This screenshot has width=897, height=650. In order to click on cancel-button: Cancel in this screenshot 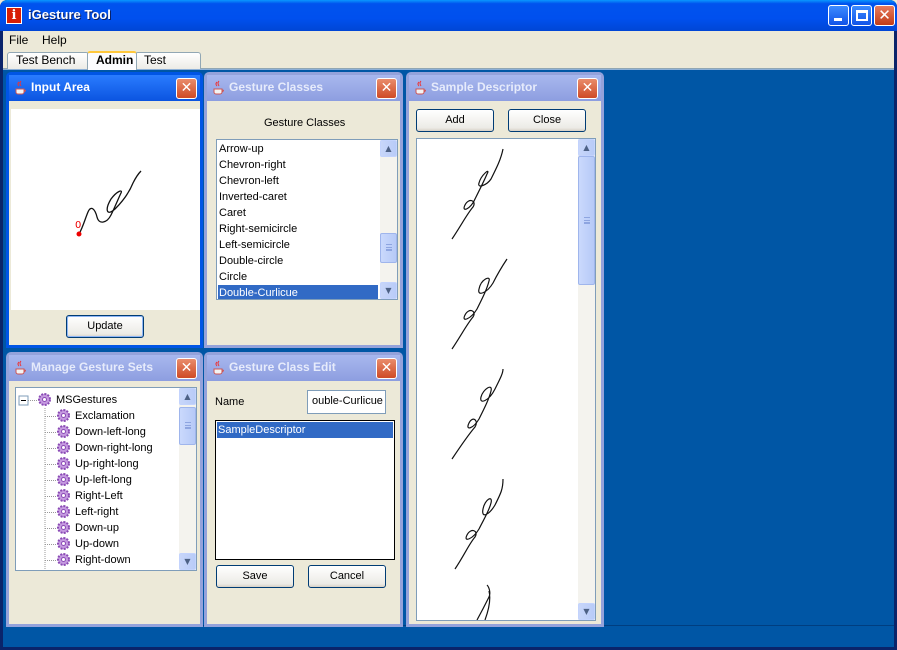, I will do `click(347, 576)`.